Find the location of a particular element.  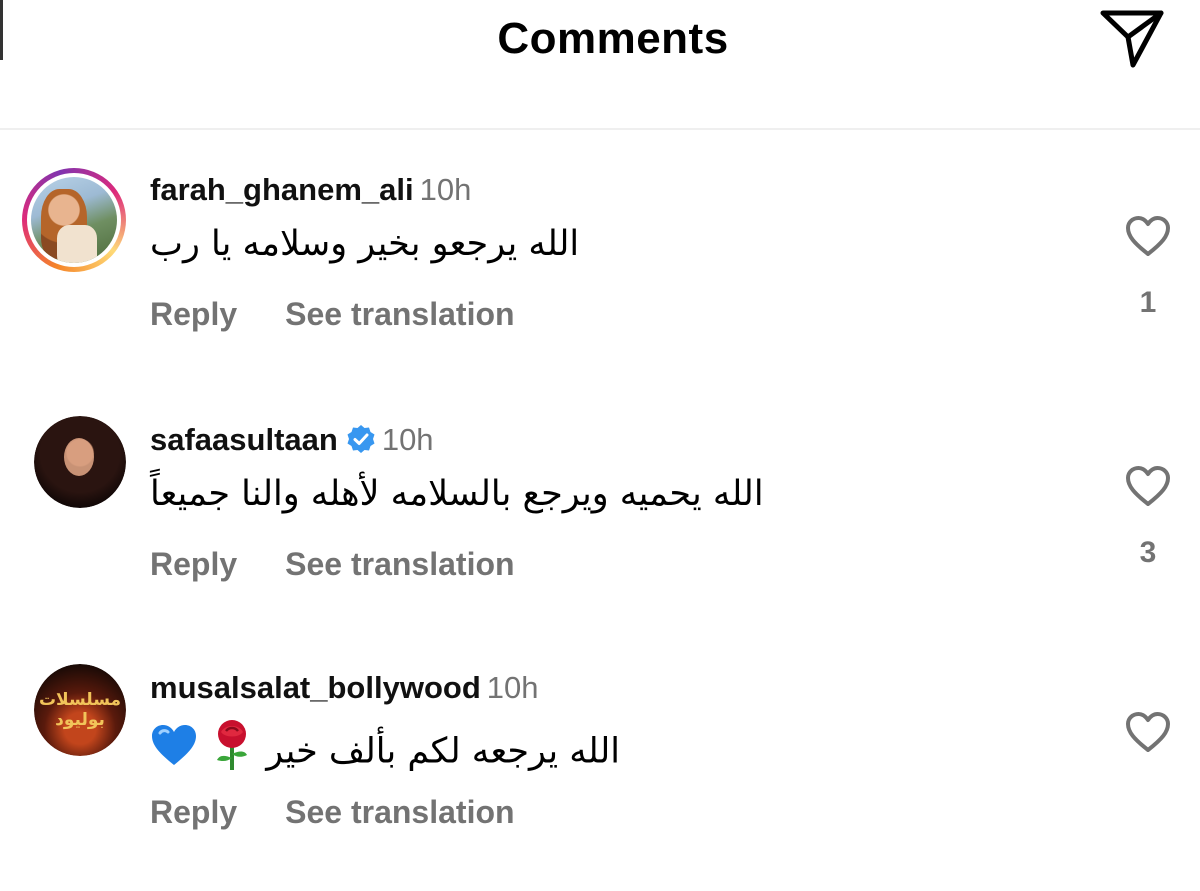

comments-header: Comments is located at coordinates (600, 65).